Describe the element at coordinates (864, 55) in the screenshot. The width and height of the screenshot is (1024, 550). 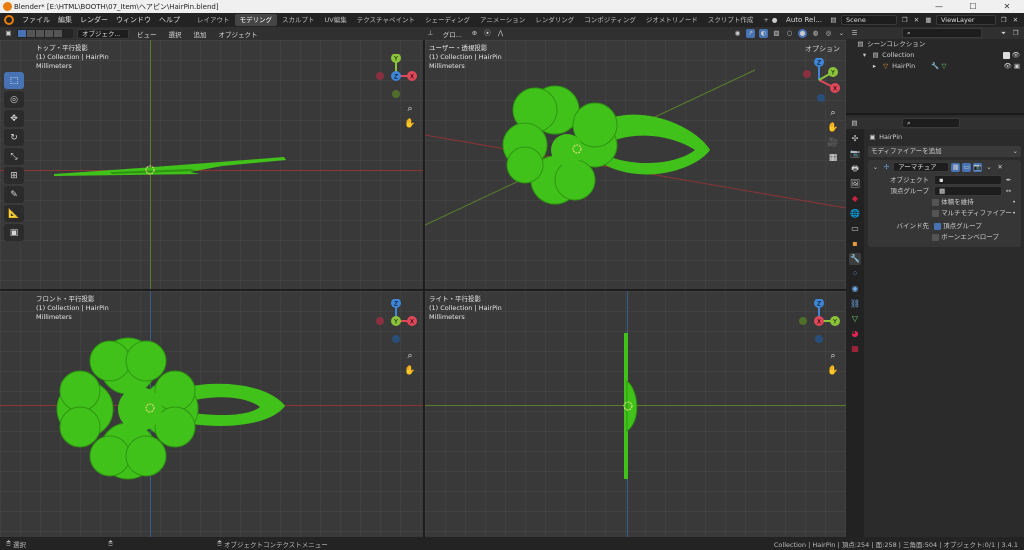
I see `expand-arrow-icon: ▾` at that location.